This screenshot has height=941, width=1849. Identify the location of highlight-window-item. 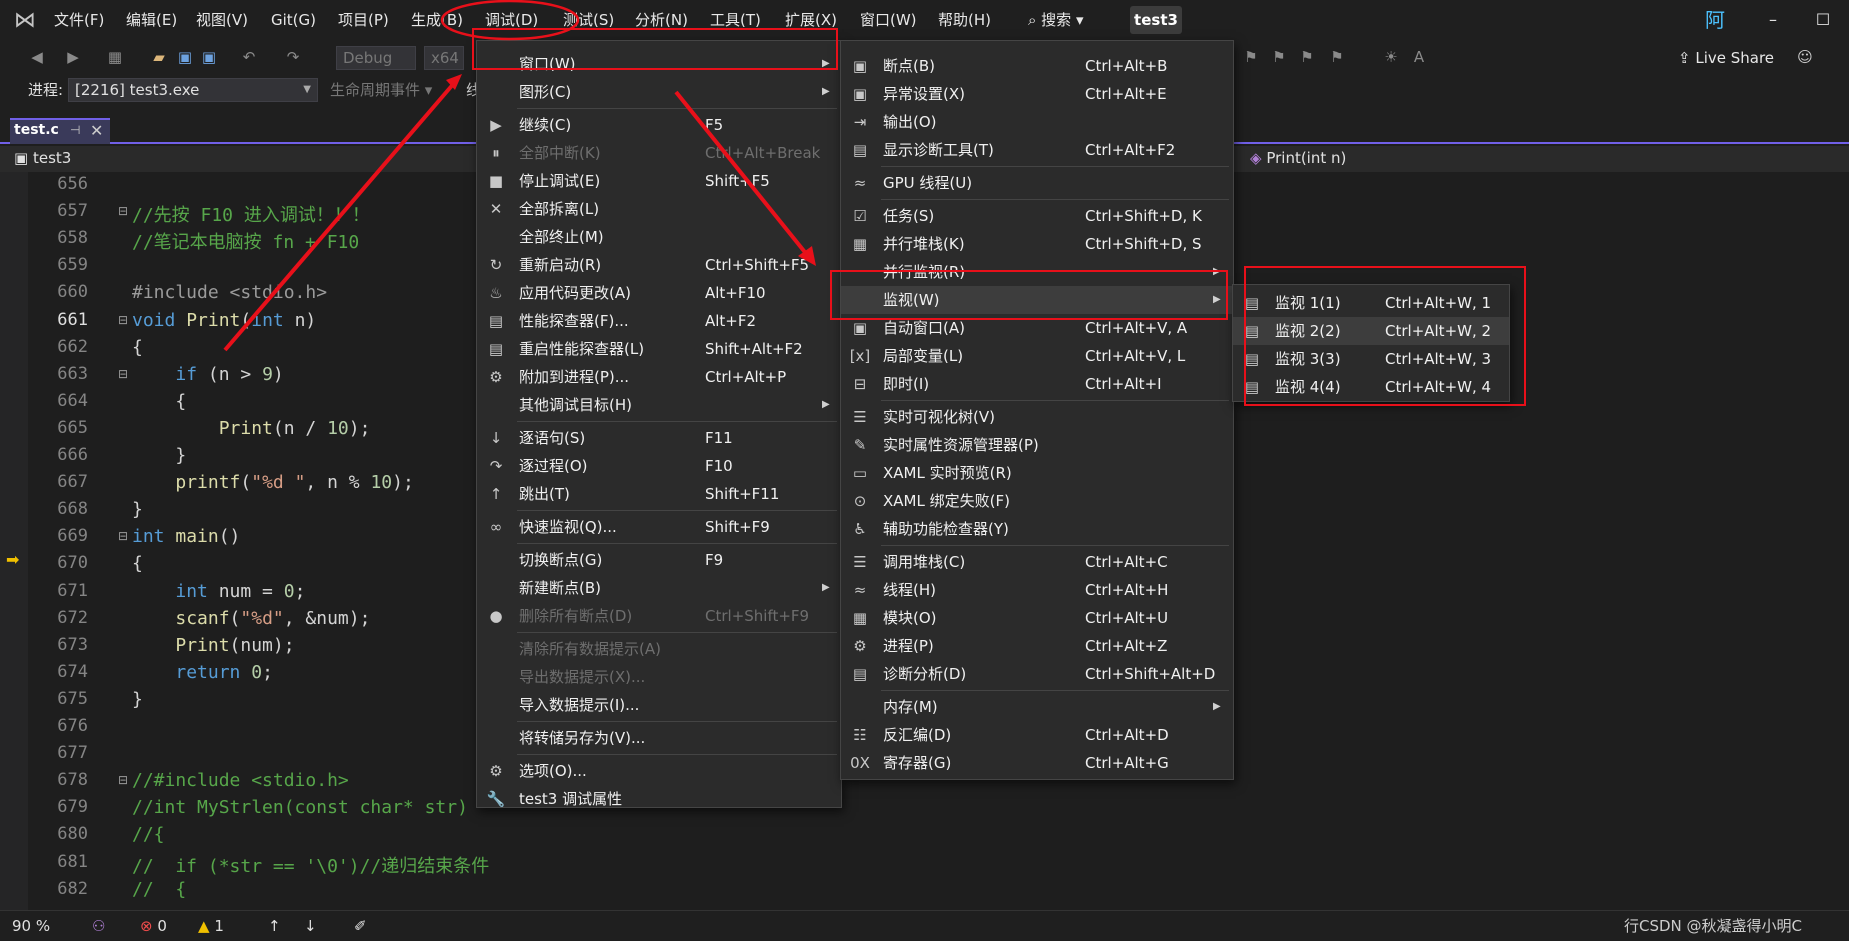
(655, 49).